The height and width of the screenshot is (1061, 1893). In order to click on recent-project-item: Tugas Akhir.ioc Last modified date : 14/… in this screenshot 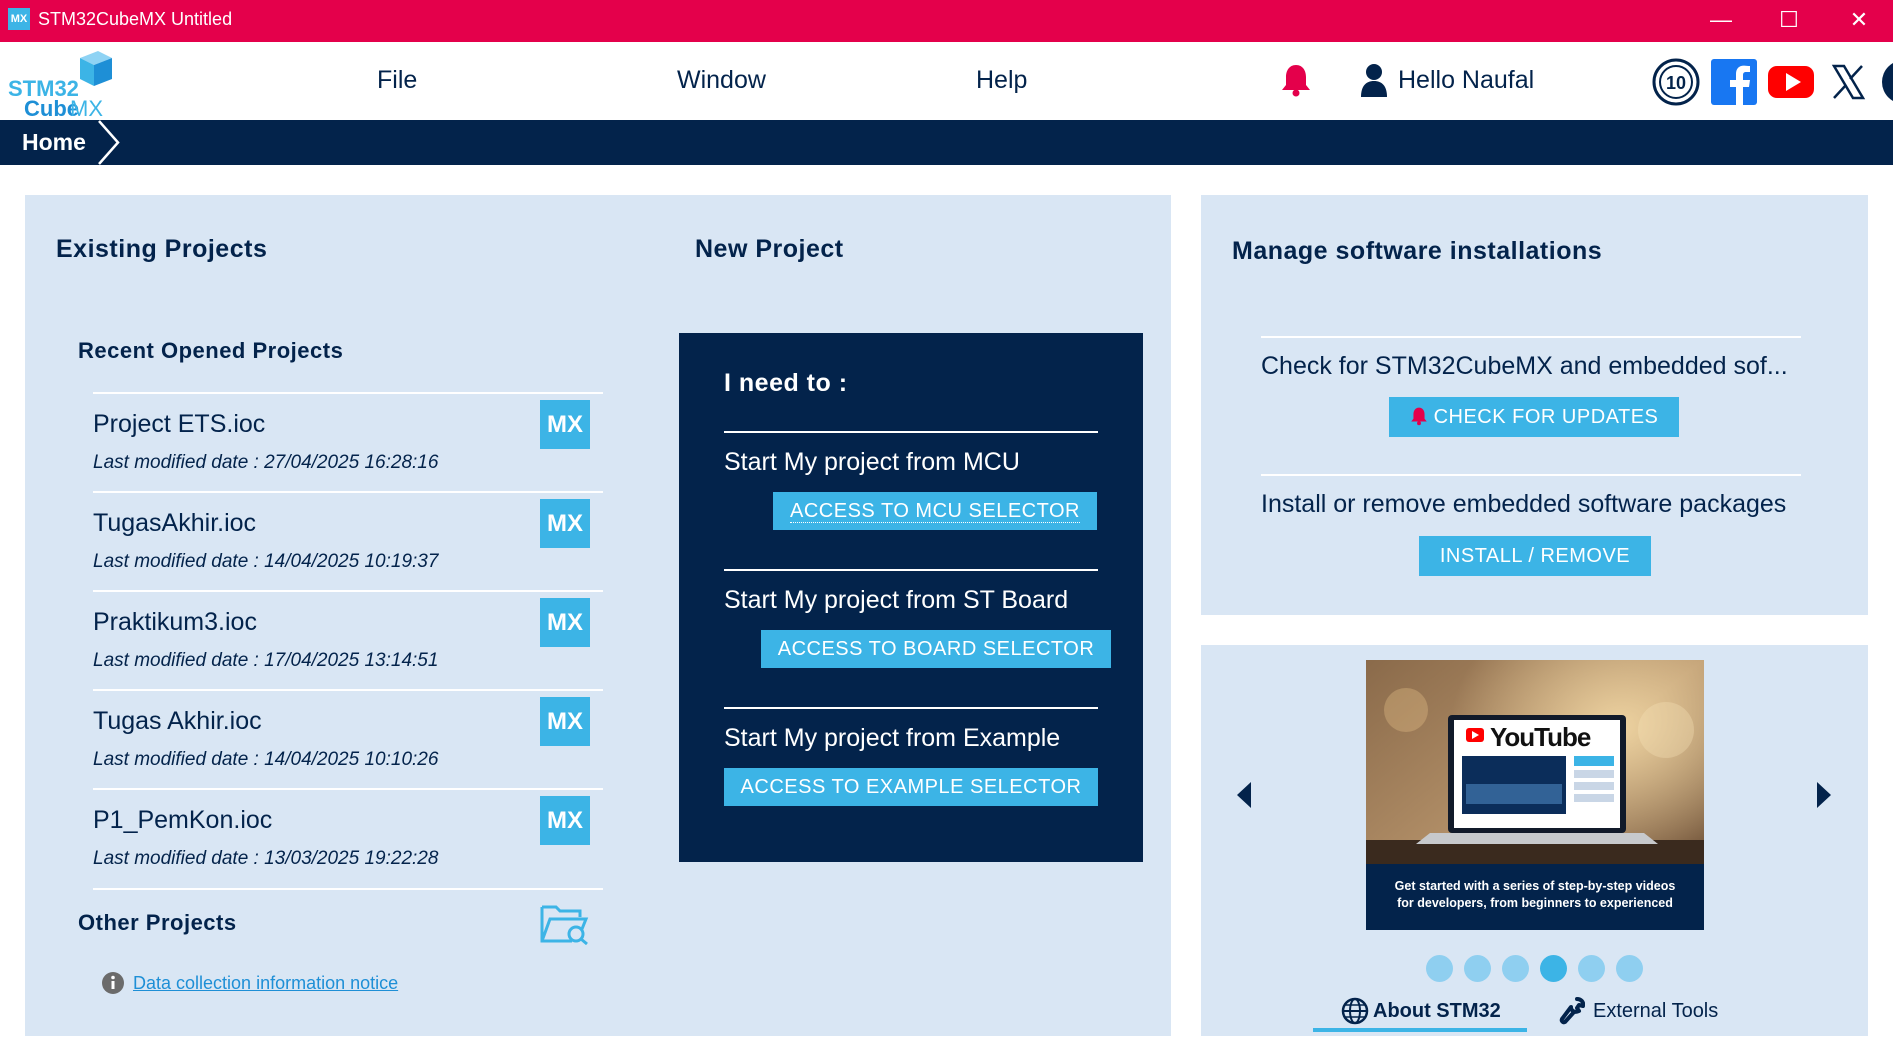, I will do `click(348, 738)`.